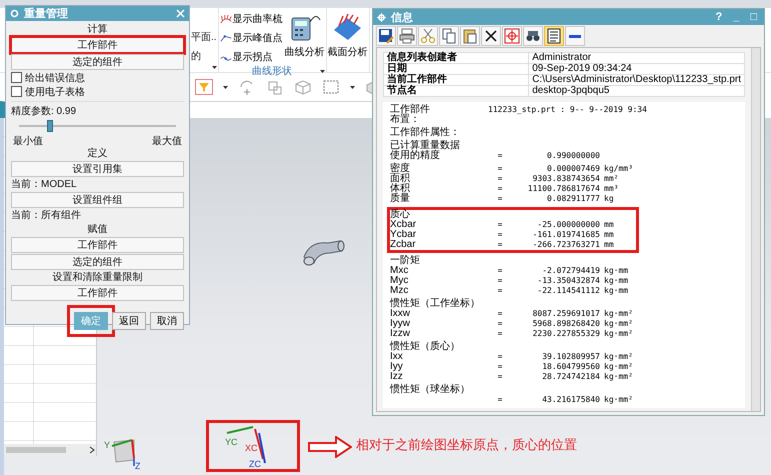  What do you see at coordinates (400, 169) in the screenshot?
I see `report-label: 密度` at bounding box center [400, 169].